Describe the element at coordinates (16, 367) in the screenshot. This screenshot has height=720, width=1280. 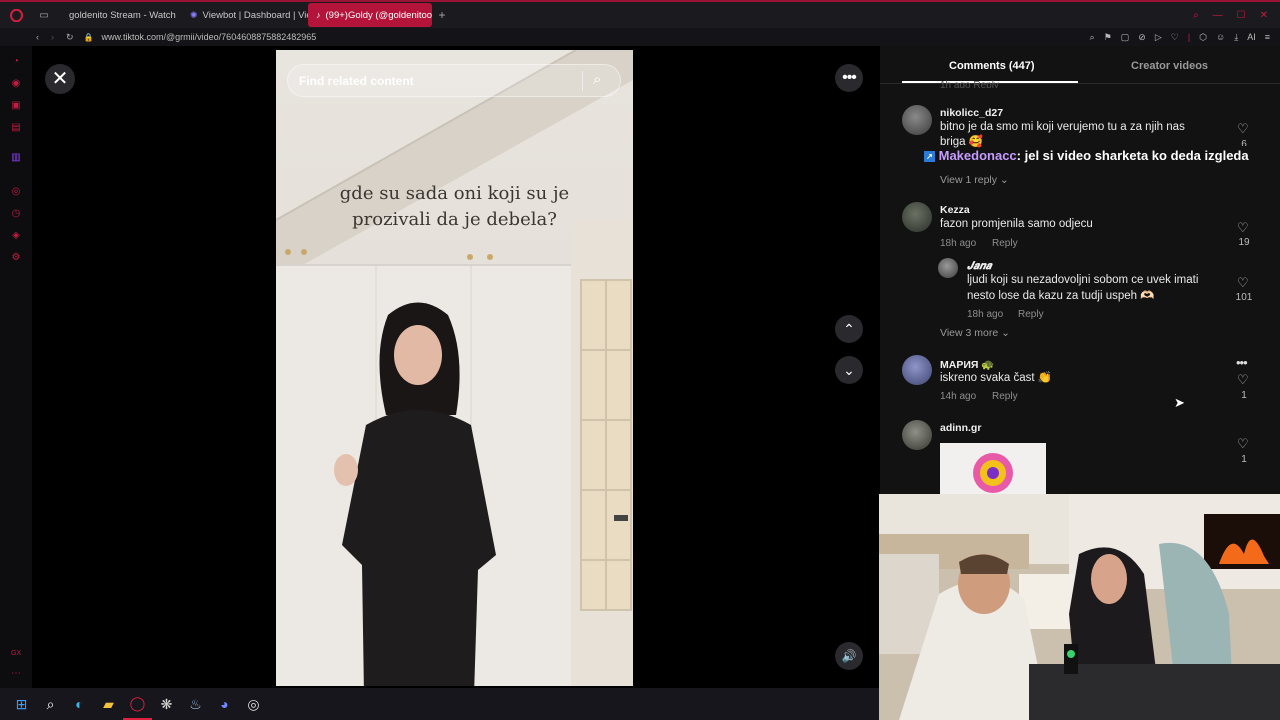
I see `sidebar-rail: ◔ ◉ ▣ ▤ ▥ ◎ ◷ ◈ ⚙ GX ⋯` at that location.